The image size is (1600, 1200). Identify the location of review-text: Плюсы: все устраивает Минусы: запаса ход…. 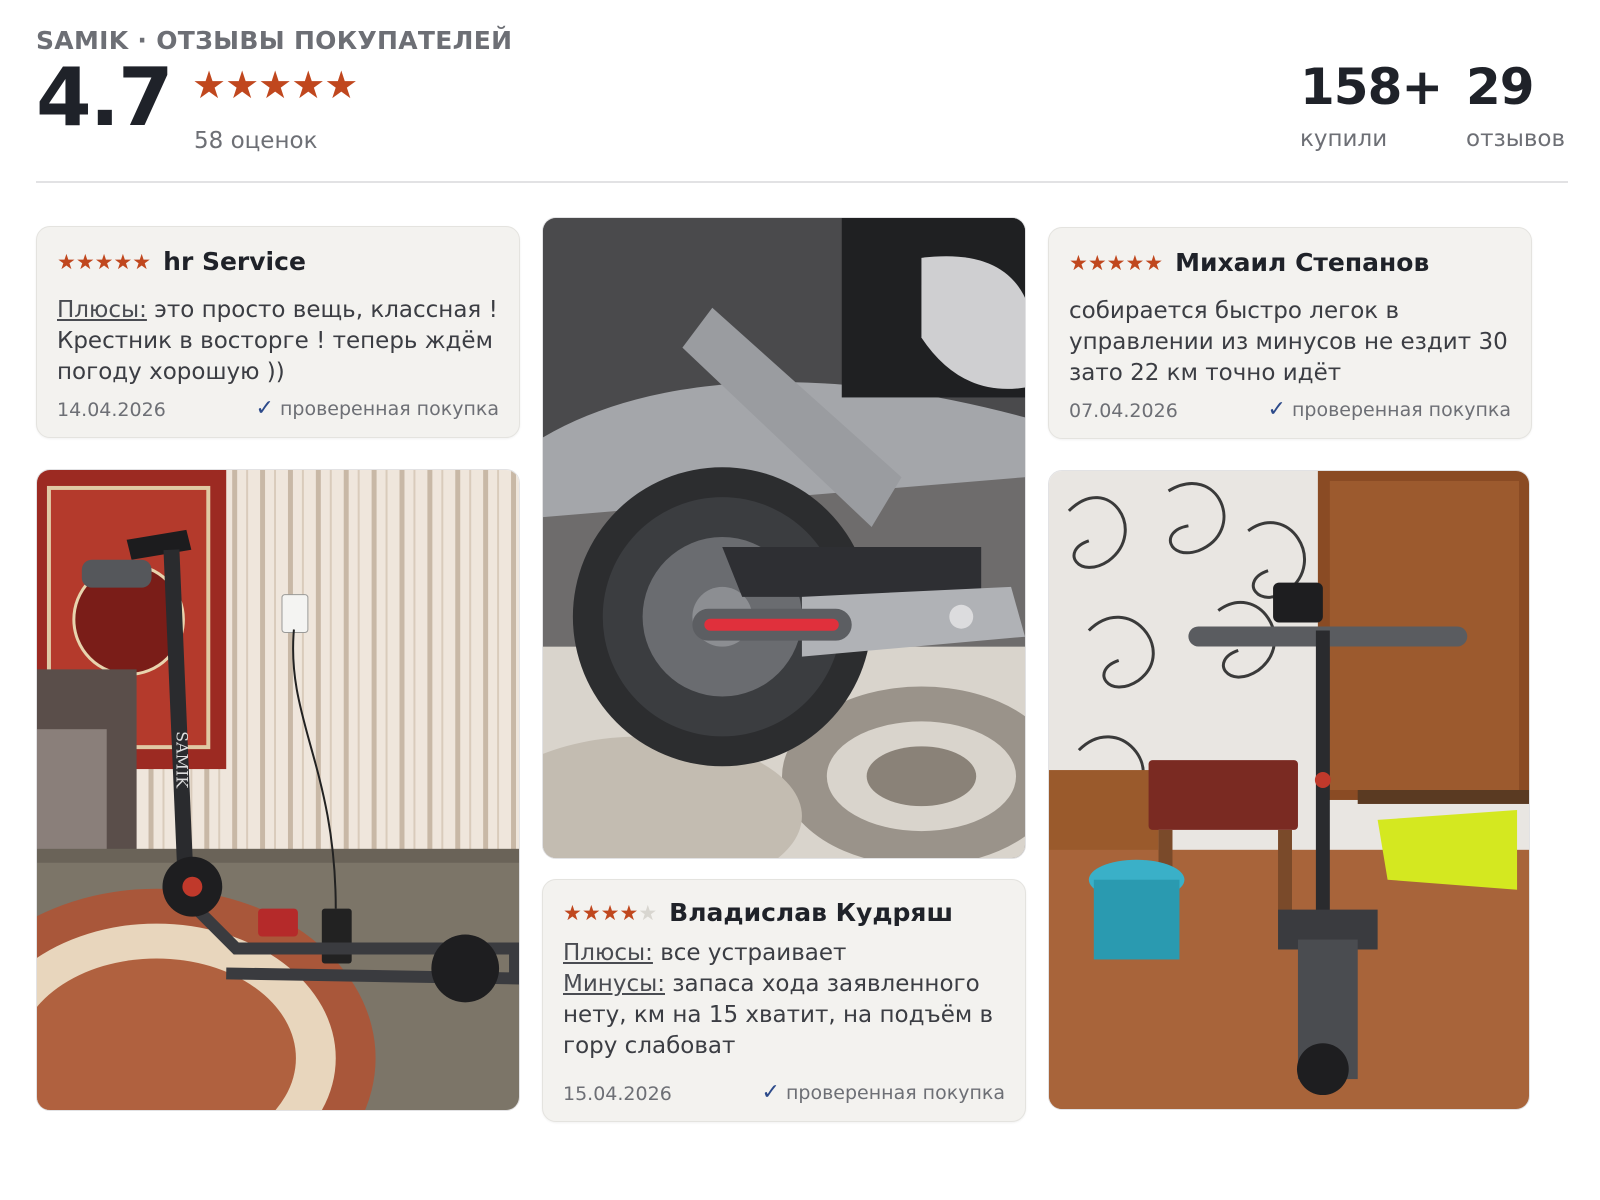
(786, 1000).